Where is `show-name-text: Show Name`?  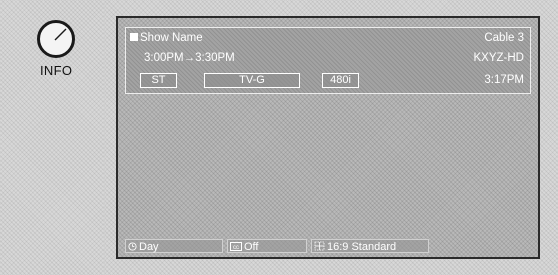 show-name-text: Show Name is located at coordinates (171, 38).